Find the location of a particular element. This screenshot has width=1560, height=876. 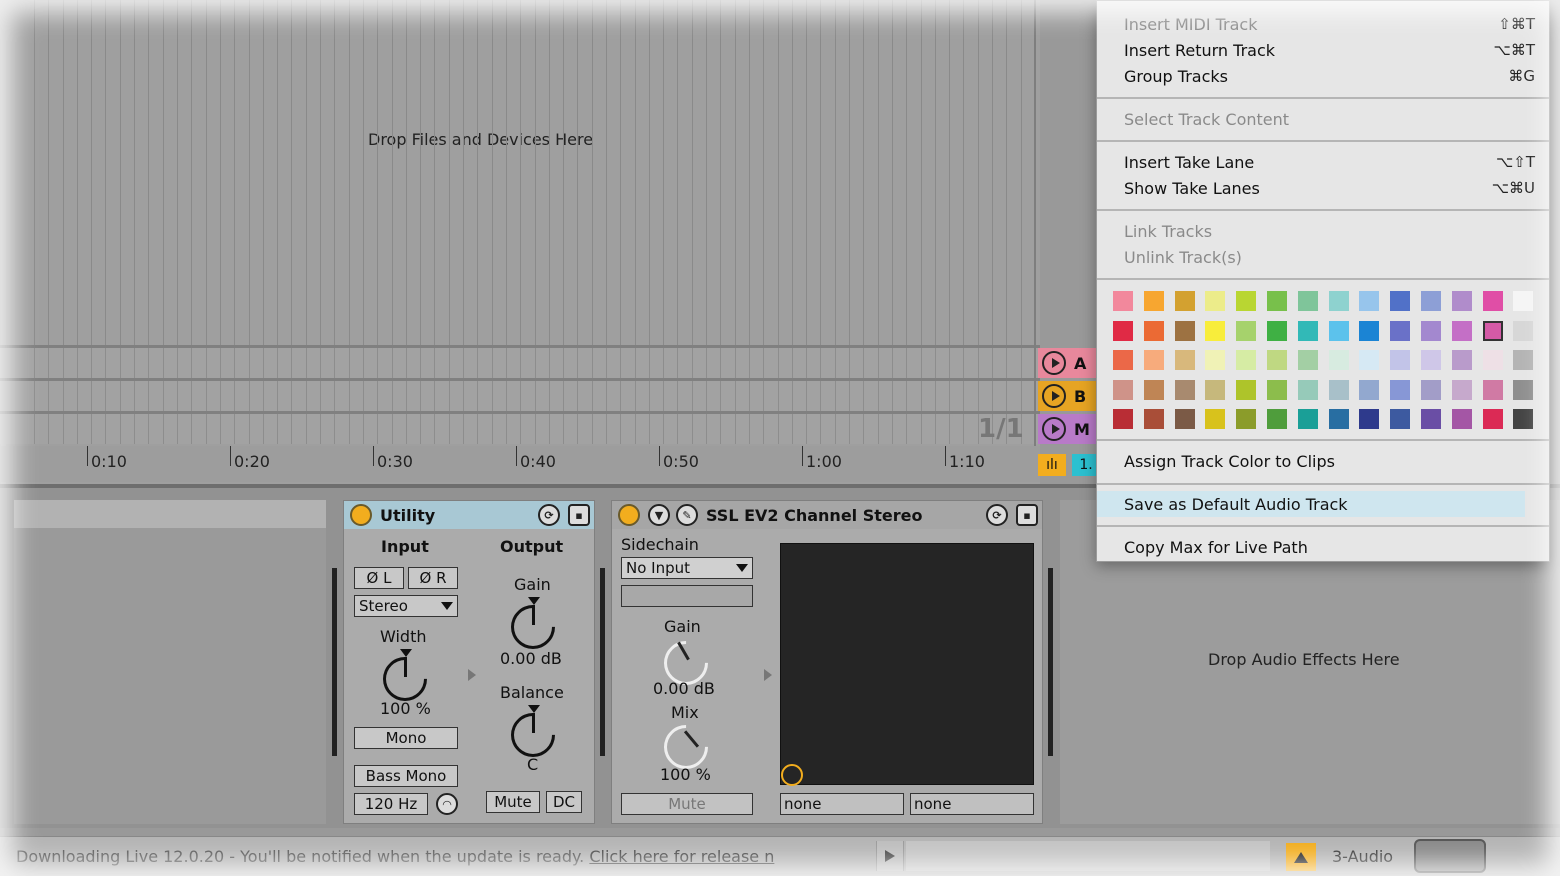

ssl-mute-button: Mute is located at coordinates (687, 804).